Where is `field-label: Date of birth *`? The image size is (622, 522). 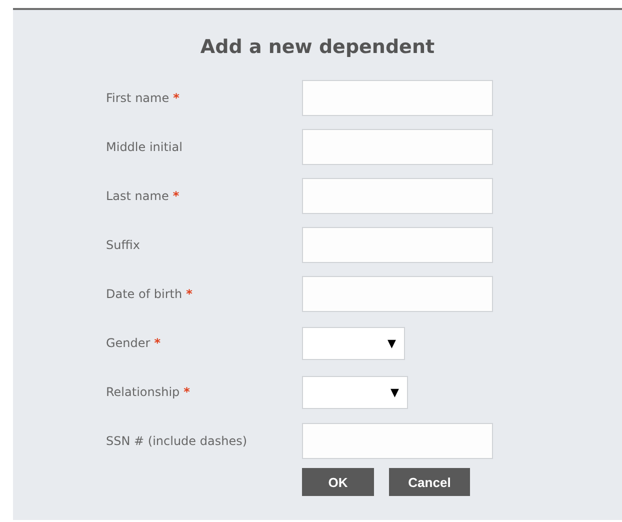
field-label: Date of birth * is located at coordinates (150, 294).